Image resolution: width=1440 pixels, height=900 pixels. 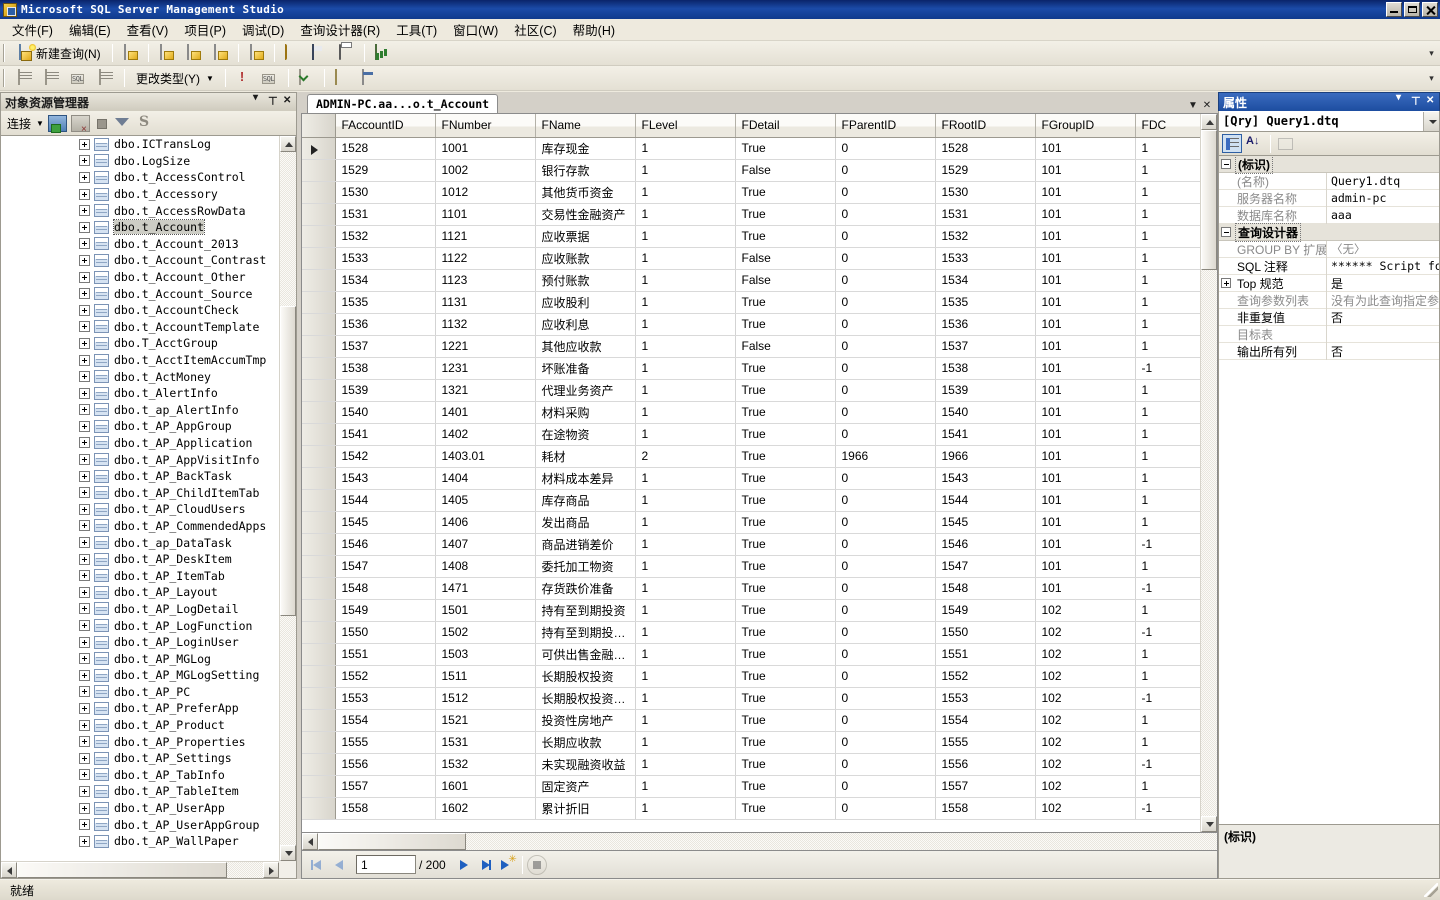 What do you see at coordinates (1383, 283) in the screenshot?
I see `property-value: 是` at bounding box center [1383, 283].